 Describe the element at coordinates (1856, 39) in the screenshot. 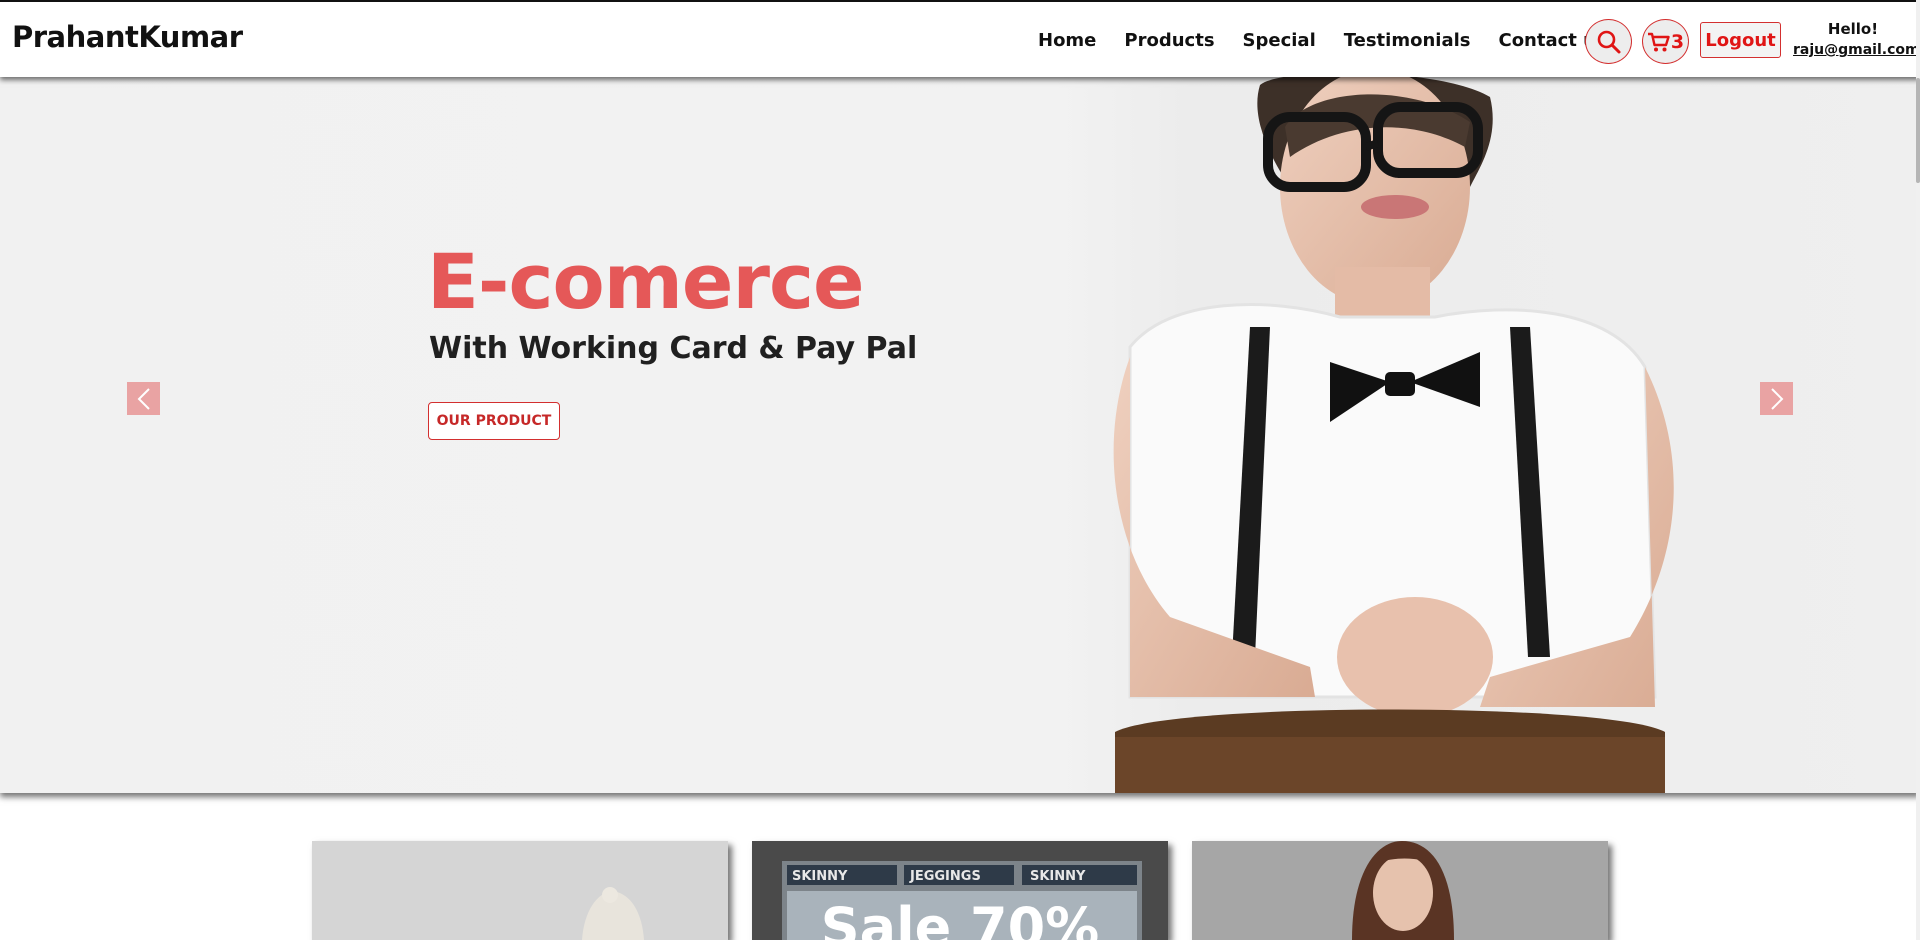

I see `user-greeting: Hello! raju@gmail.com` at that location.